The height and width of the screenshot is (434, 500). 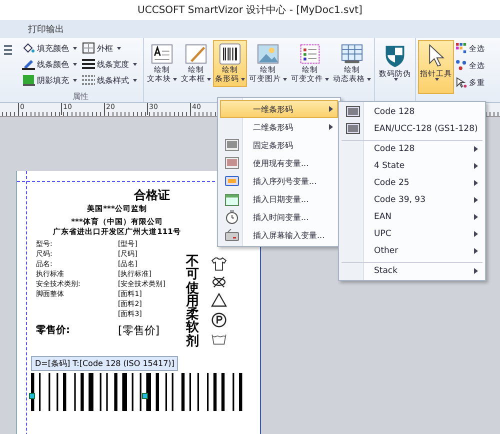 I want to click on list-icon, so click(x=8, y=50).